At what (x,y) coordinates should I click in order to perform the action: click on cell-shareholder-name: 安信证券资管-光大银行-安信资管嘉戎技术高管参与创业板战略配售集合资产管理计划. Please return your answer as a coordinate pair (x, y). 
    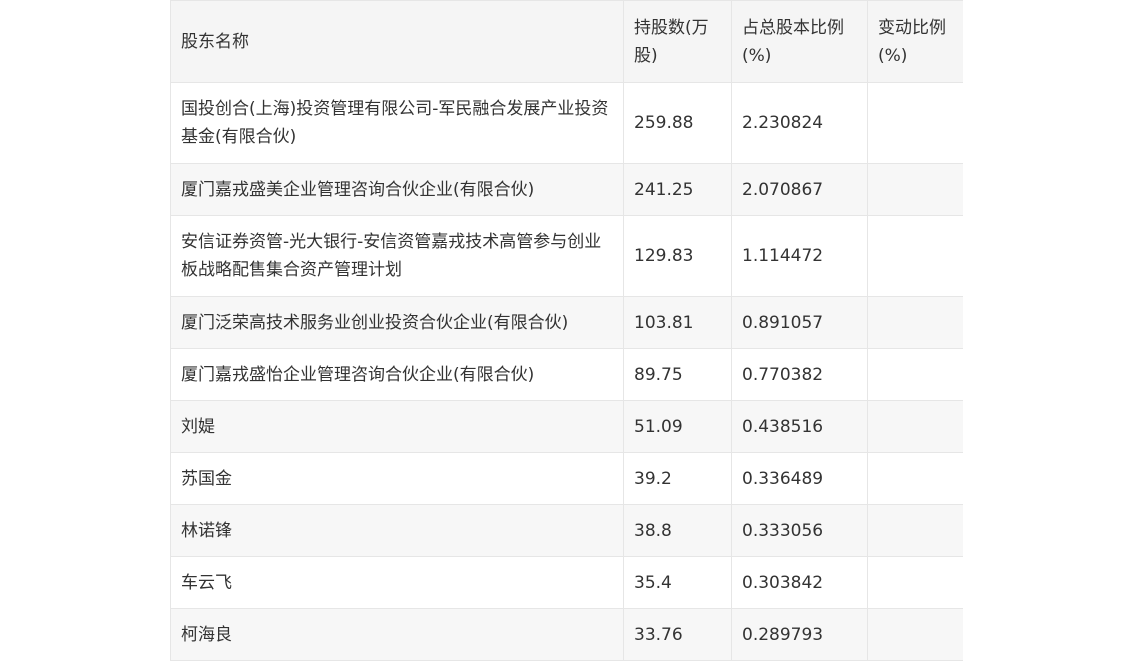
    Looking at the image, I should click on (397, 256).